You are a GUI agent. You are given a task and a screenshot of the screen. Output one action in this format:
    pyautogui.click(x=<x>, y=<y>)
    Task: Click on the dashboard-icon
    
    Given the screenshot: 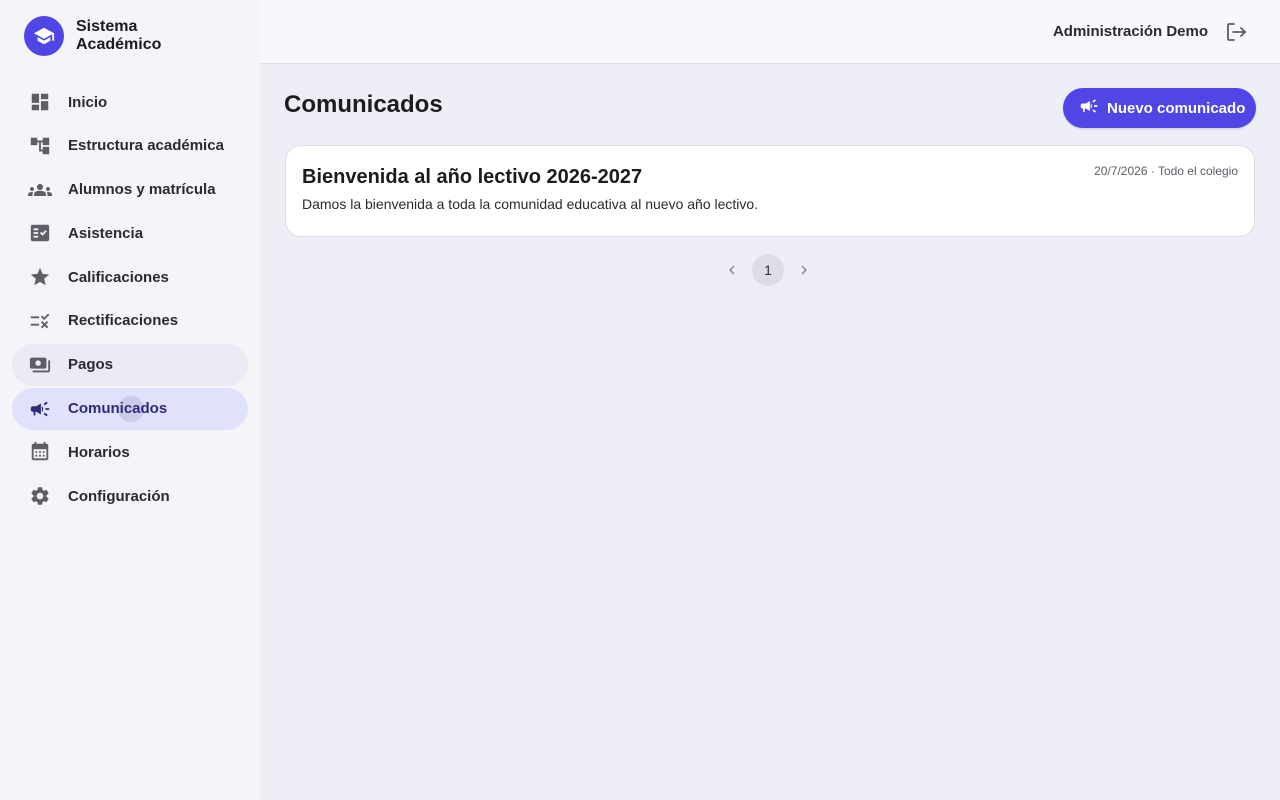 What is the action you would take?
    pyautogui.click(x=40, y=102)
    